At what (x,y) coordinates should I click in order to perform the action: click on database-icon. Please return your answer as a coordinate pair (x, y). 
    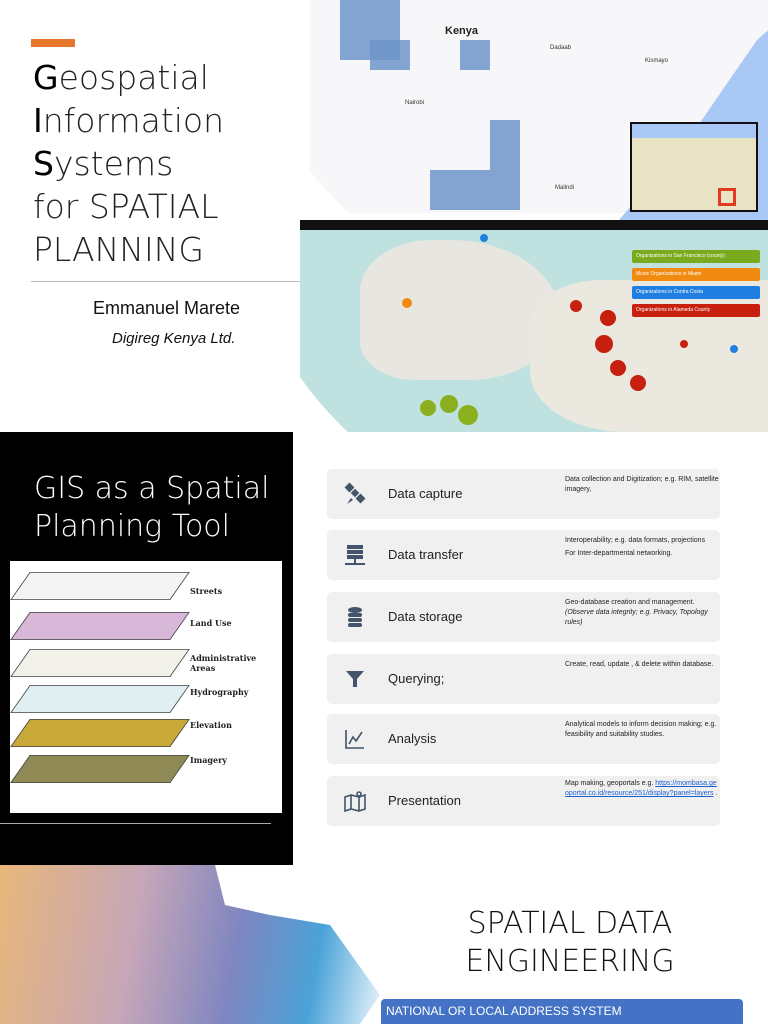
    Looking at the image, I should click on (355, 617).